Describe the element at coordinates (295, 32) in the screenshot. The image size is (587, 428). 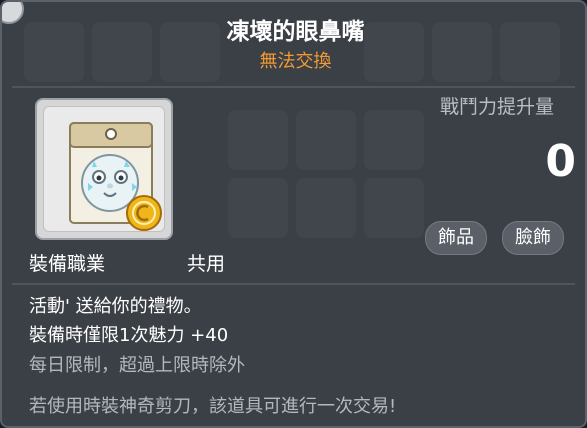
I see `item-name: 凍壞的眼鼻嘴` at that location.